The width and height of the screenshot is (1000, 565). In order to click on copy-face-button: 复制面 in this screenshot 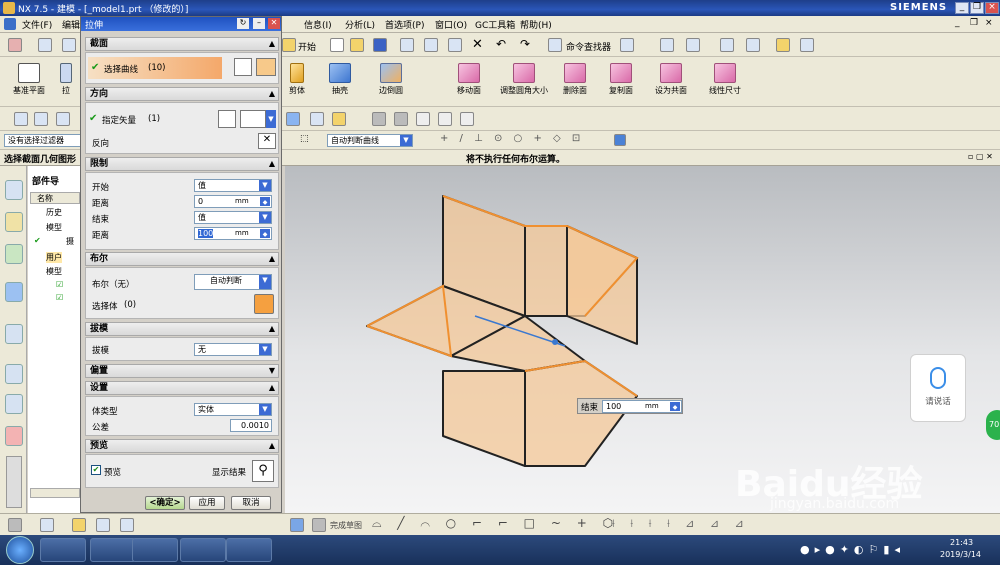, I will do `click(621, 83)`.